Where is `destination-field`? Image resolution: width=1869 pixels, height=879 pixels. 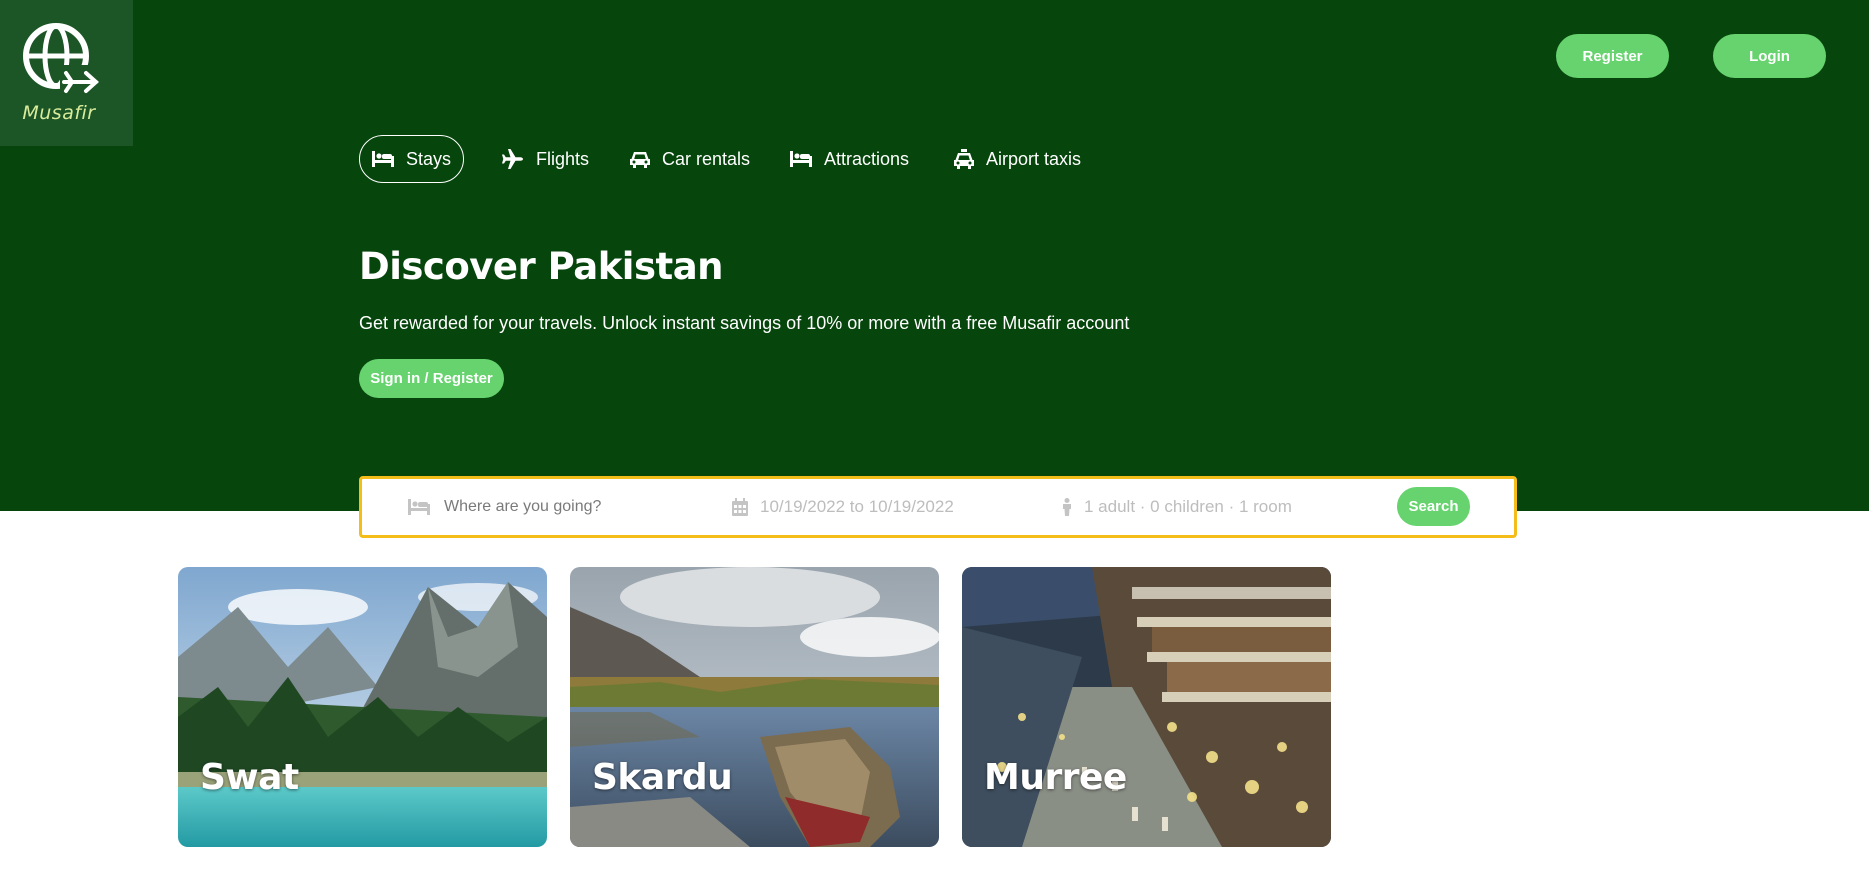
destination-field is located at coordinates (547, 507).